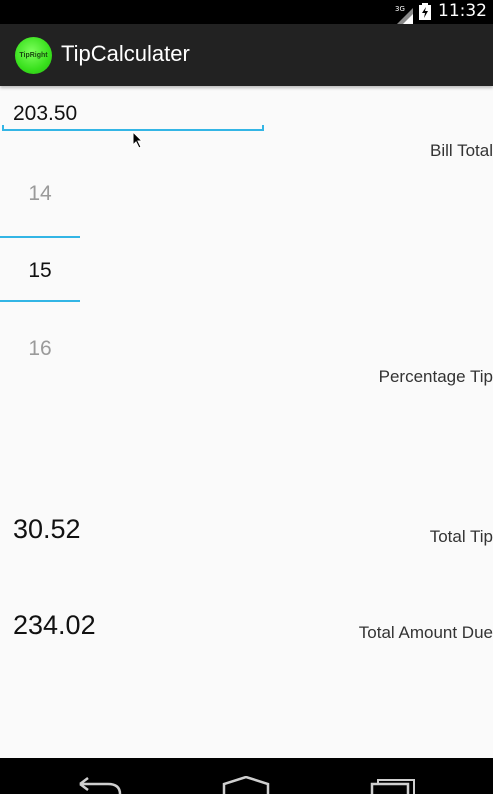 The width and height of the screenshot is (493, 794). I want to click on bill-total-input, so click(138, 114).